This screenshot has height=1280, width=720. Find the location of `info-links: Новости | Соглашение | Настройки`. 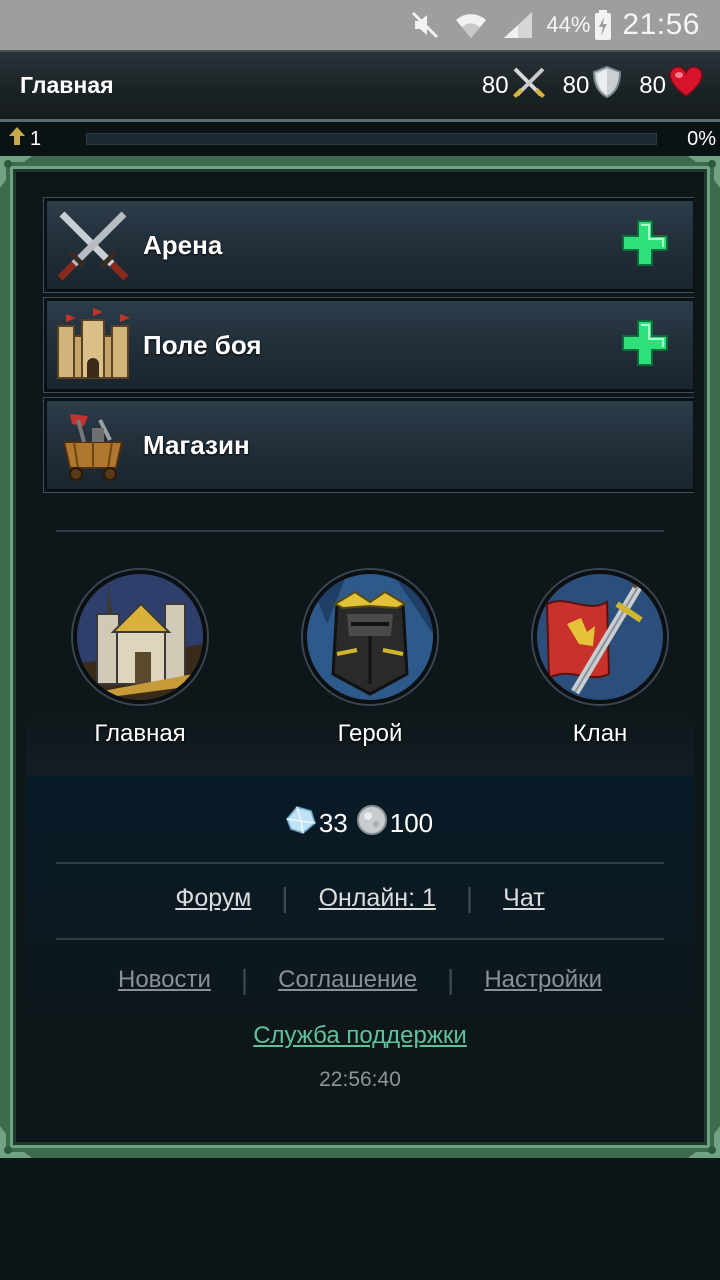

info-links: Новости | Соглашение | Настройки is located at coordinates (360, 980).